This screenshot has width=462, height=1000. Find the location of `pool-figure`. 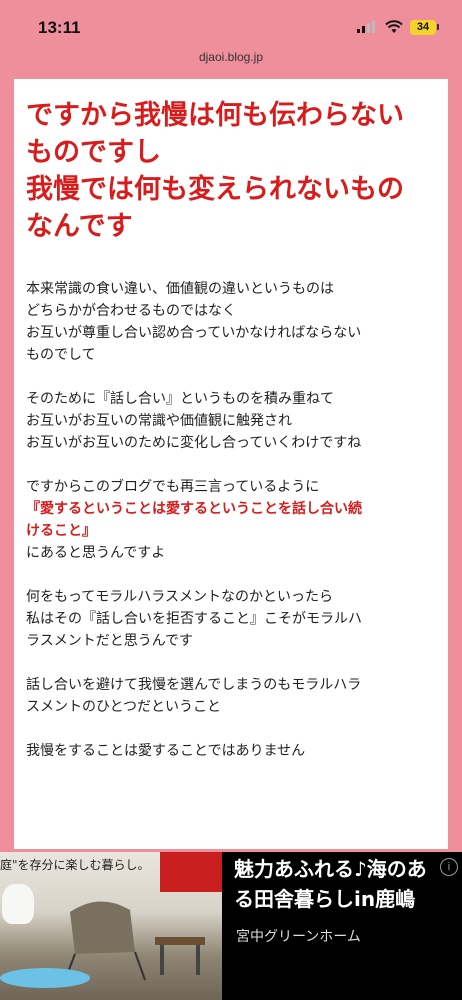

pool-figure is located at coordinates (45, 978).